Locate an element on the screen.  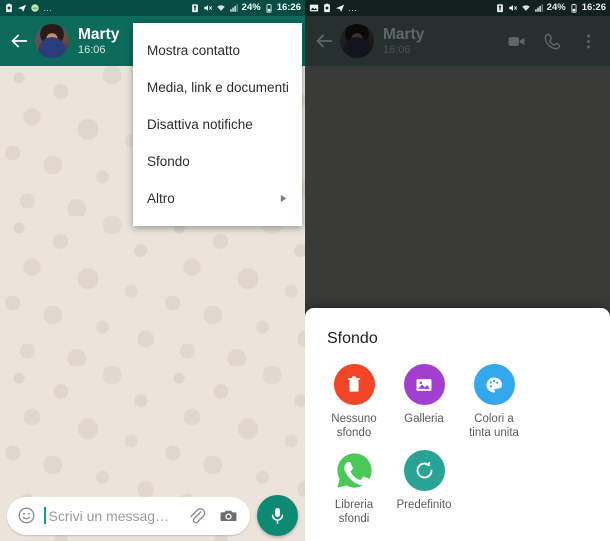
paperclip-icon is located at coordinates (196, 515).